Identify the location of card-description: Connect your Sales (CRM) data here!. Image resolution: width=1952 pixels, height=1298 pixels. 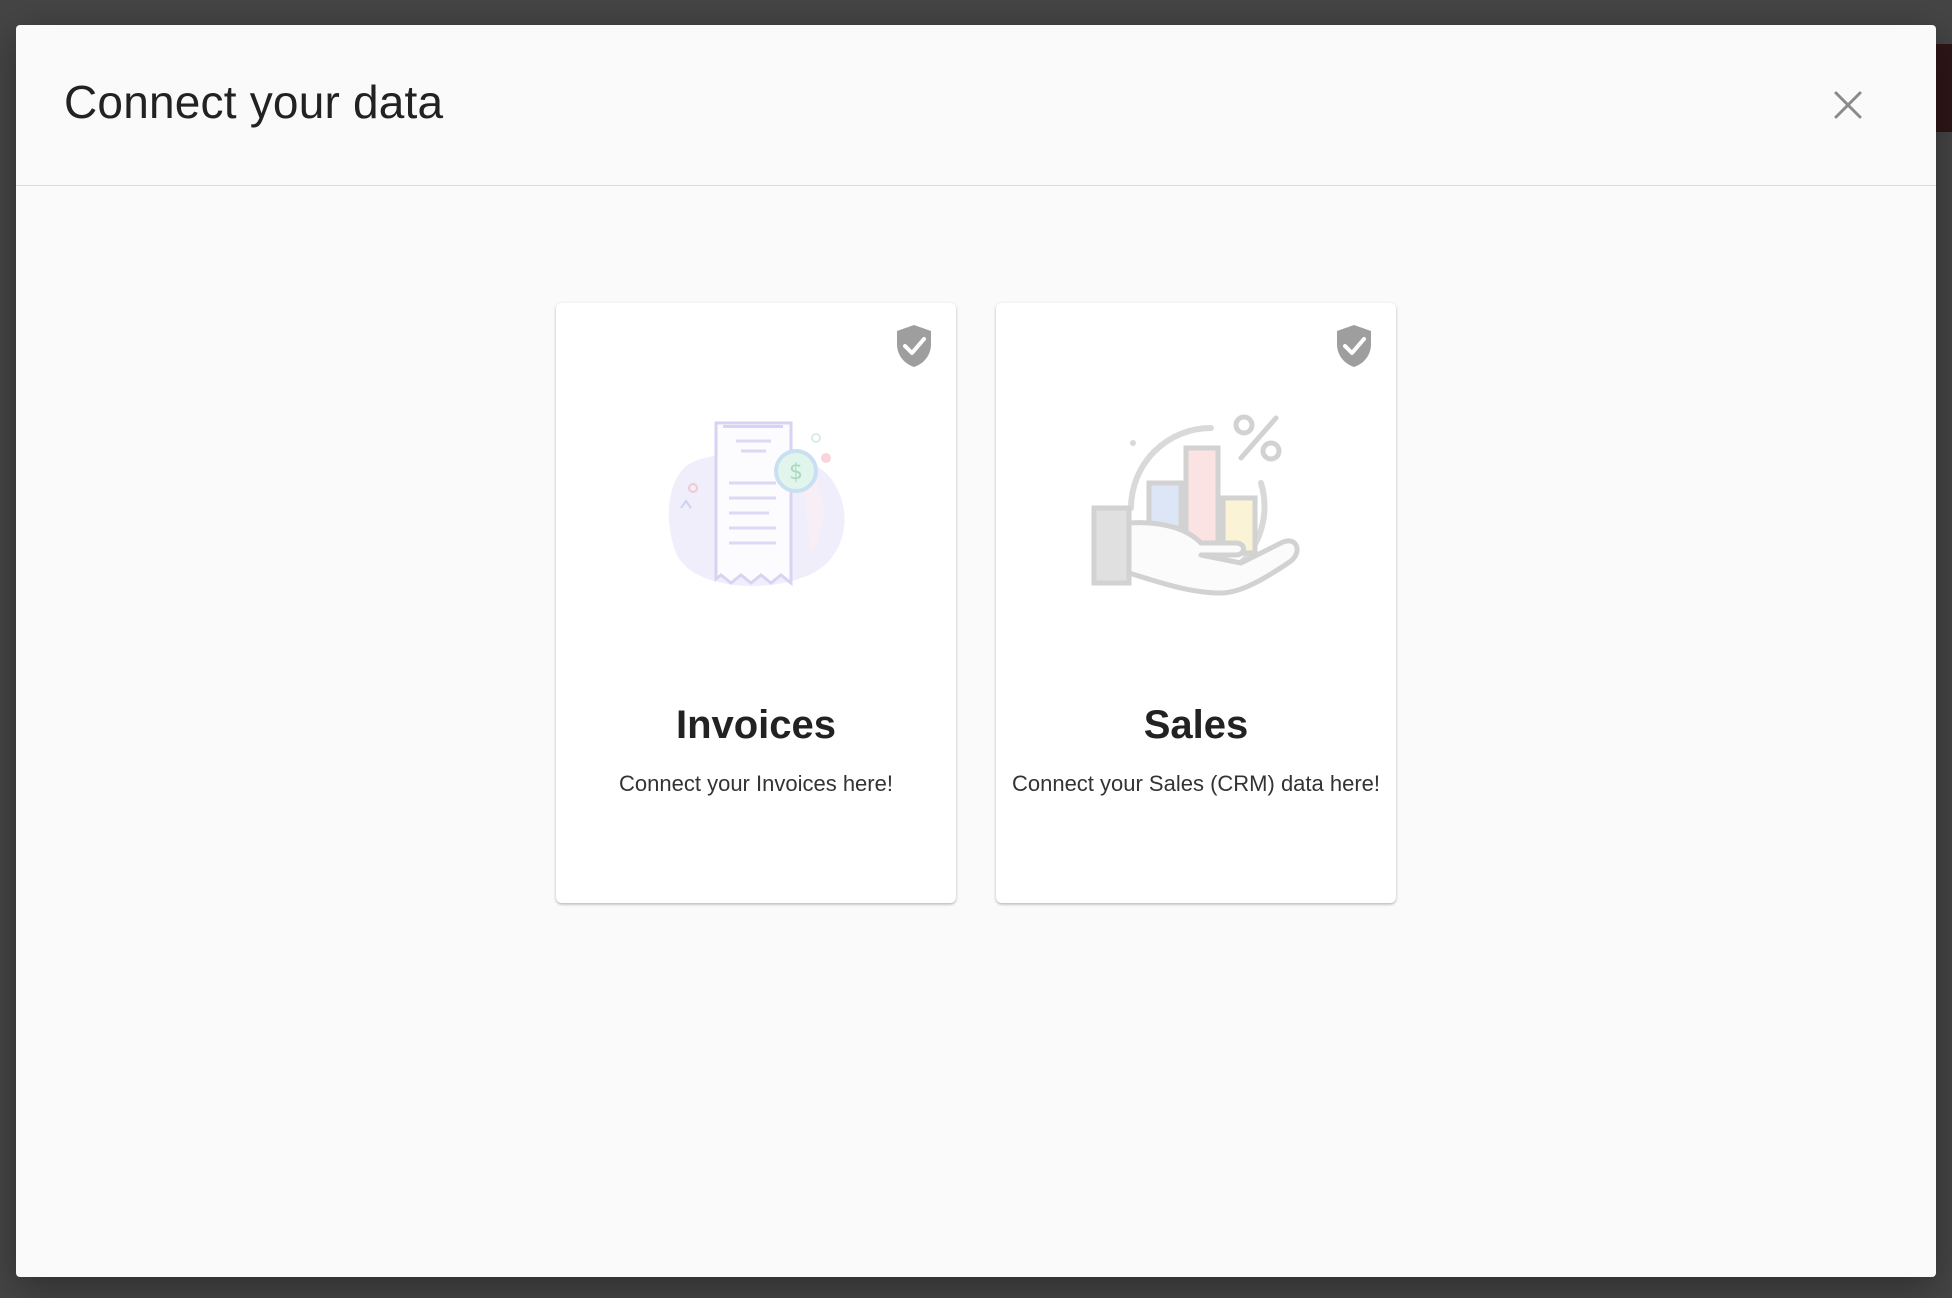
(1196, 783).